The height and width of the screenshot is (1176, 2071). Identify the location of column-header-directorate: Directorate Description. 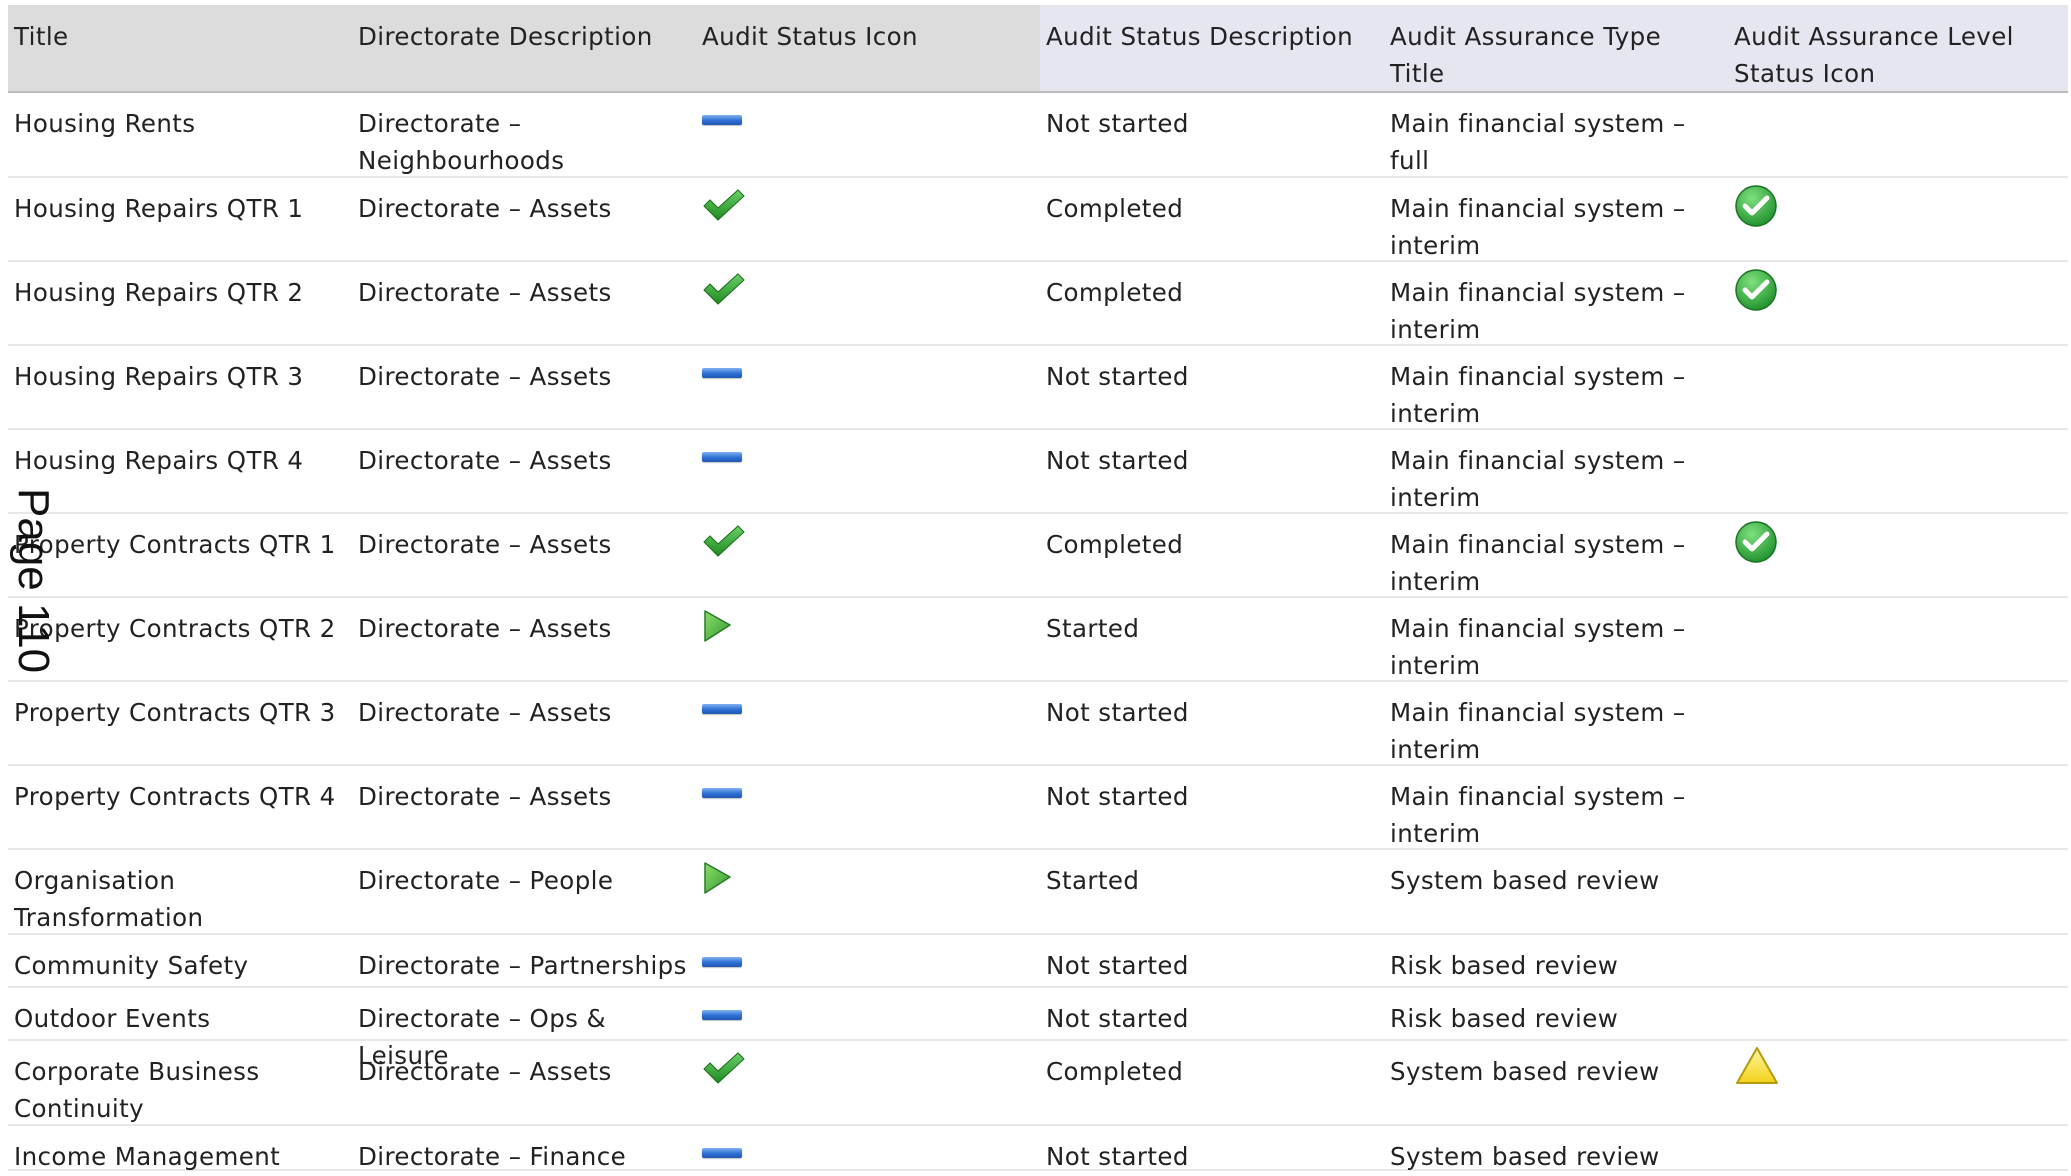
(524, 48).